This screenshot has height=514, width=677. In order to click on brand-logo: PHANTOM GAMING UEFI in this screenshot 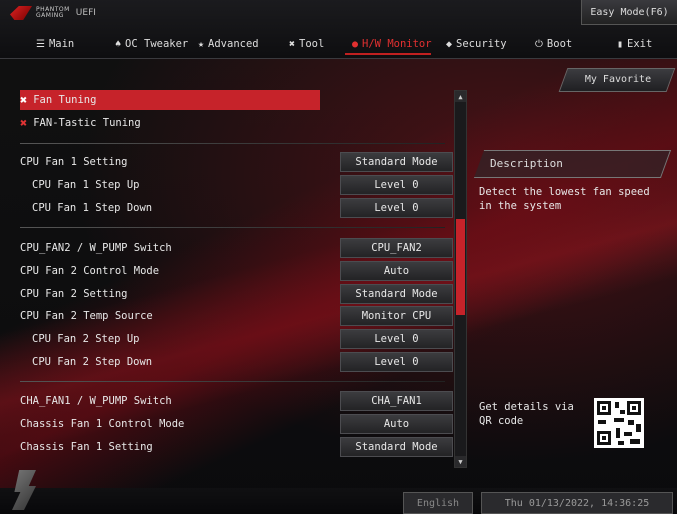, I will do `click(53, 13)`.